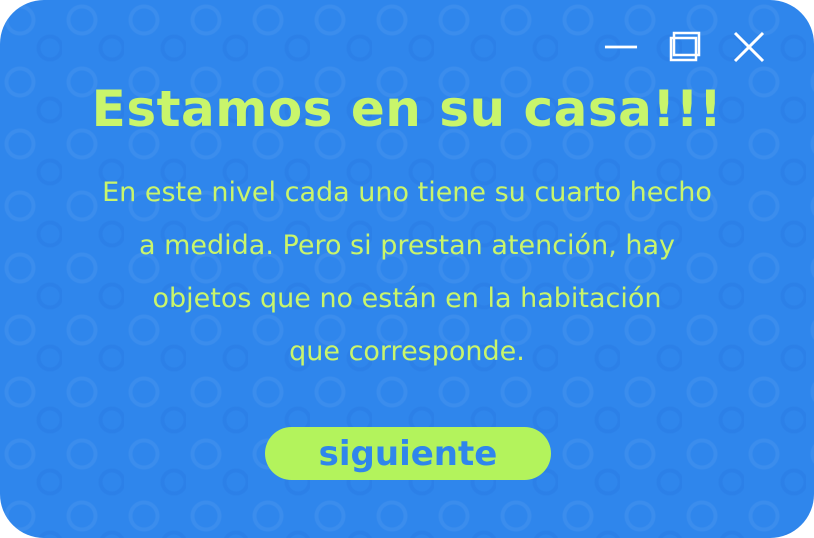 The height and width of the screenshot is (538, 814). I want to click on next-button: siguiente, so click(408, 453).